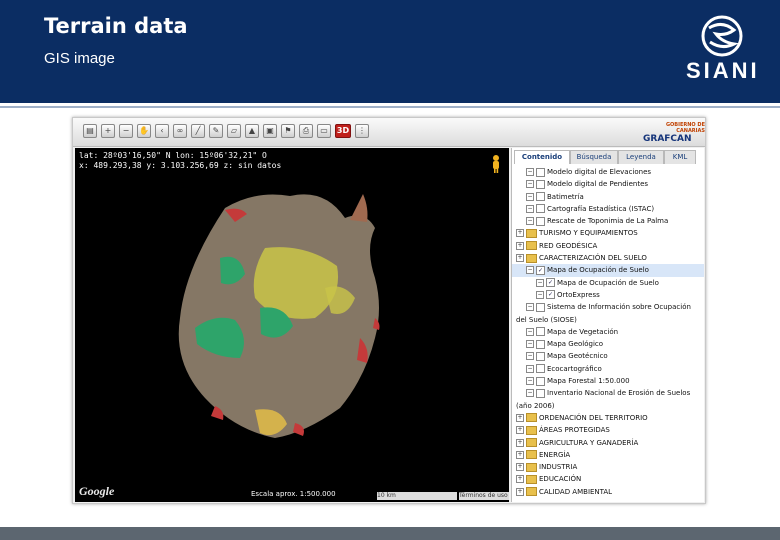 The image size is (780, 540). I want to click on layer-tree-item: + RED GEODÉSICA, so click(608, 246).